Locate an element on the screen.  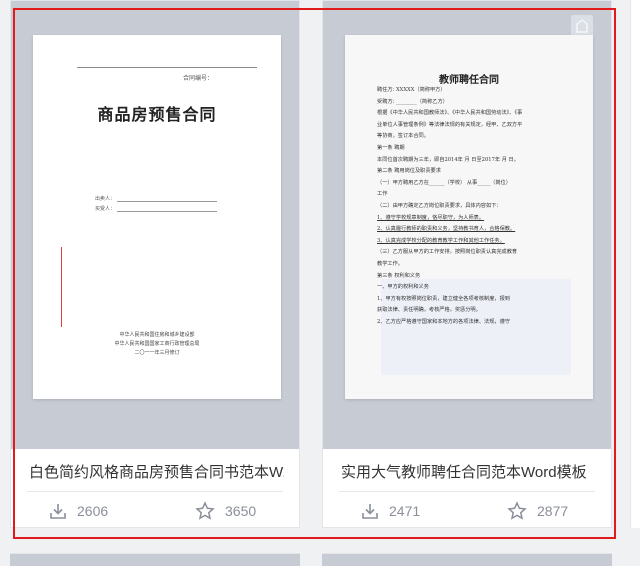
document-heading: 教师聘任合同 is located at coordinates (469, 80).